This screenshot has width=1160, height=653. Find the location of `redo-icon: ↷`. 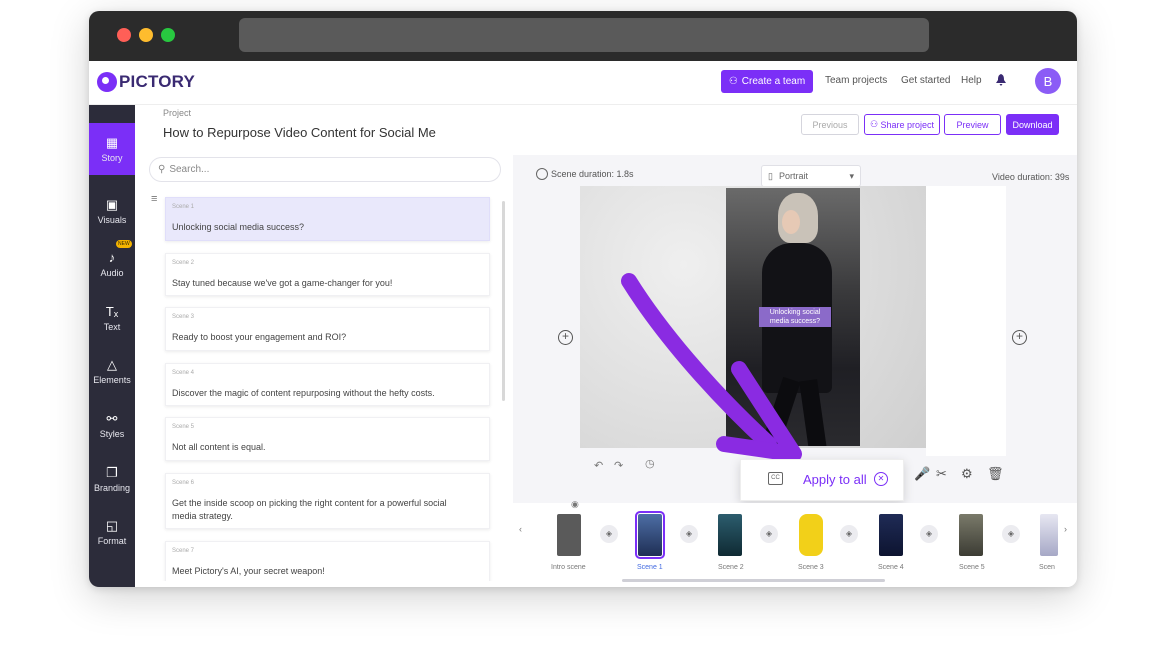

redo-icon: ↷ is located at coordinates (618, 465).